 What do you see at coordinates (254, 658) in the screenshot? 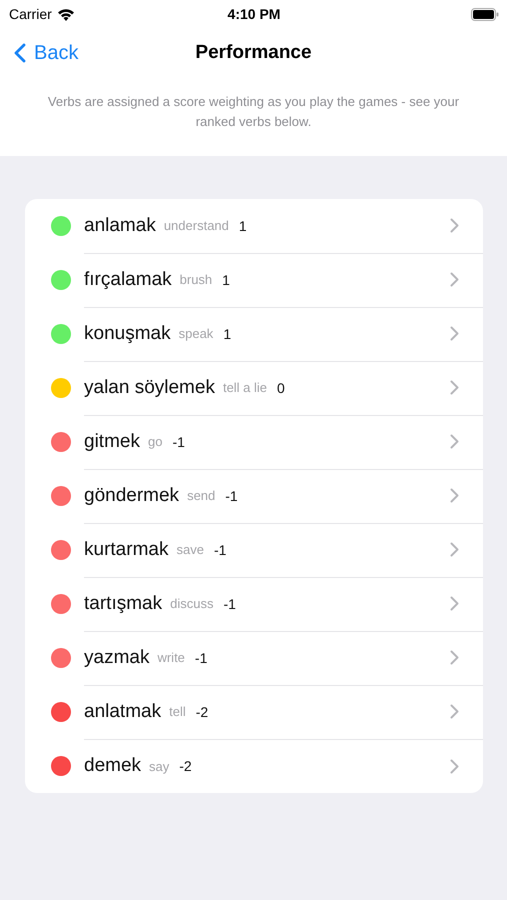
I see `verb-row: yazmak write -1` at bounding box center [254, 658].